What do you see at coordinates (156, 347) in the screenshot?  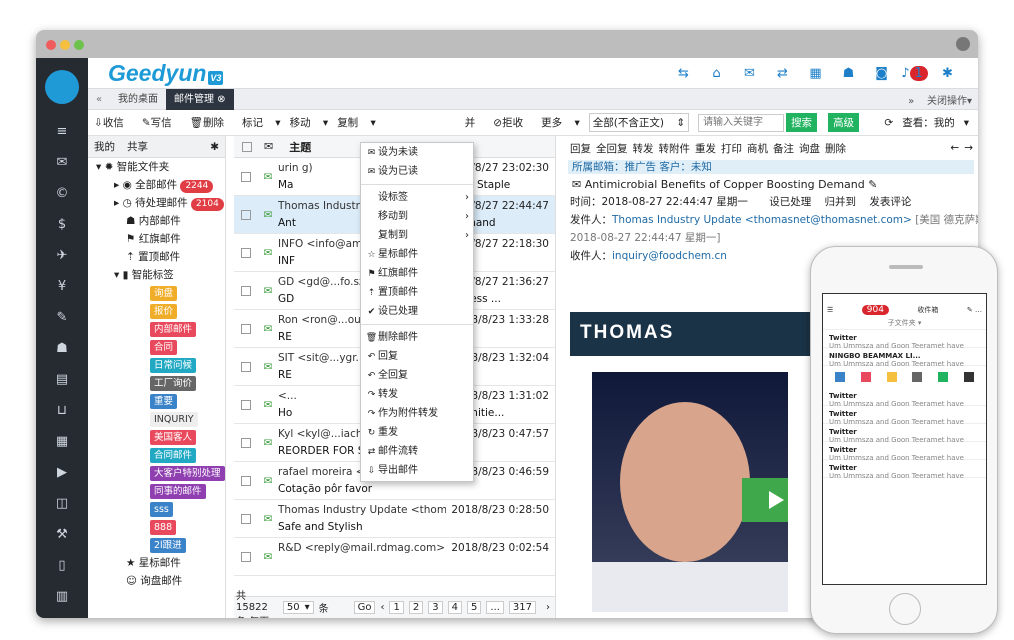 I see `tree-tag: 合同` at bounding box center [156, 347].